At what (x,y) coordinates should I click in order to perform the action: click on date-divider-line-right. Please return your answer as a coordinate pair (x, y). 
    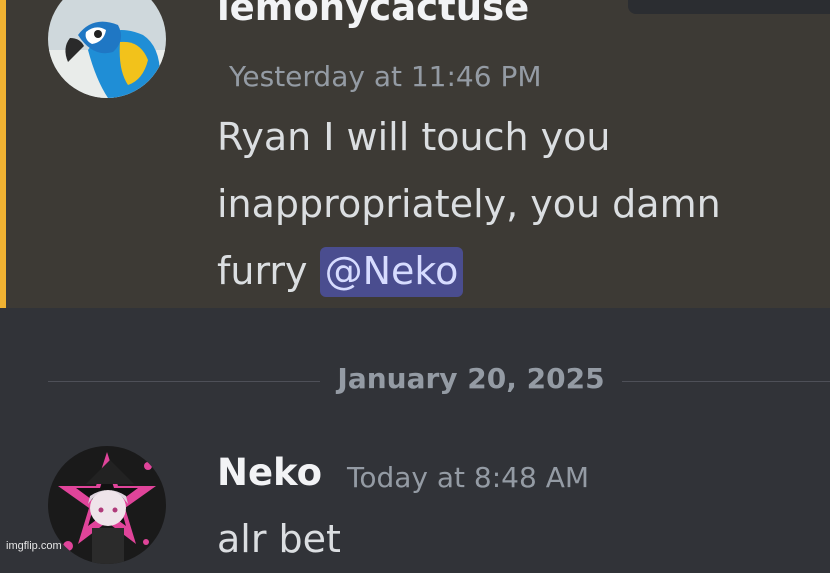
    Looking at the image, I should click on (726, 381).